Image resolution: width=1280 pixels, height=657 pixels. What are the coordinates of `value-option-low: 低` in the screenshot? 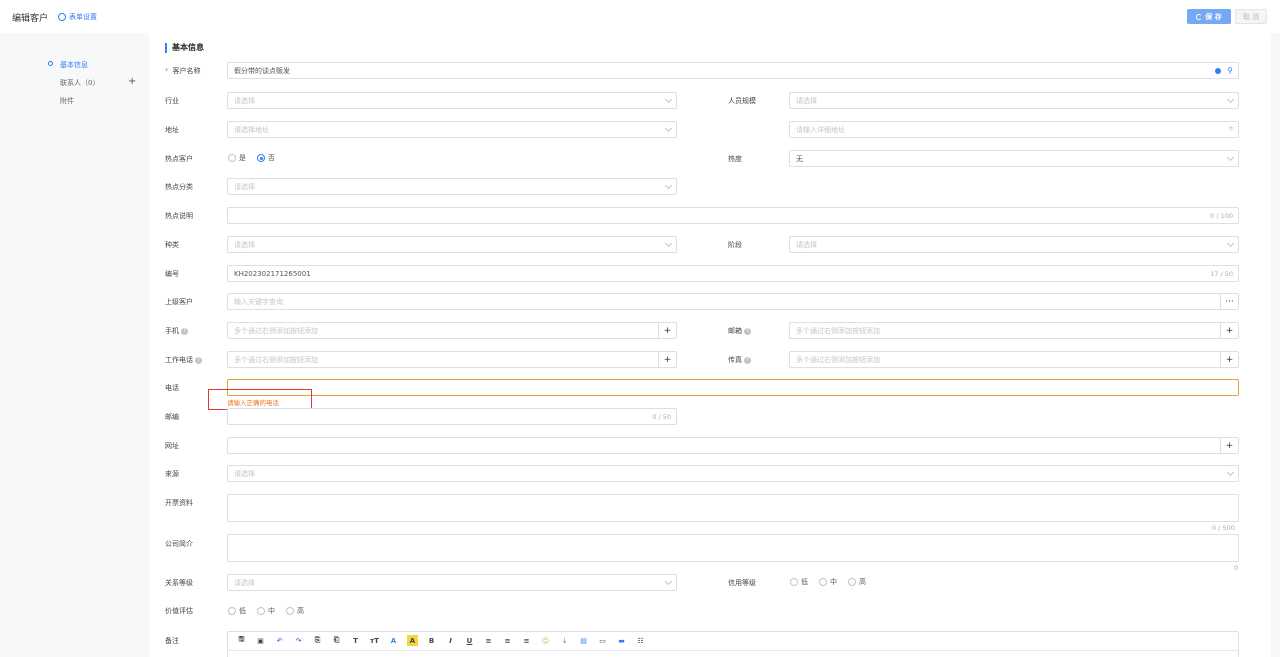 It's located at (237, 611).